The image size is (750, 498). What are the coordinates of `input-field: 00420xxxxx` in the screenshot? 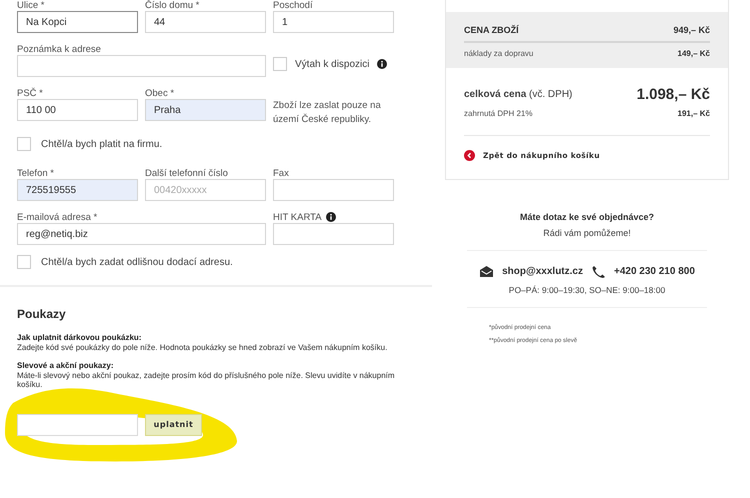 It's located at (205, 190).